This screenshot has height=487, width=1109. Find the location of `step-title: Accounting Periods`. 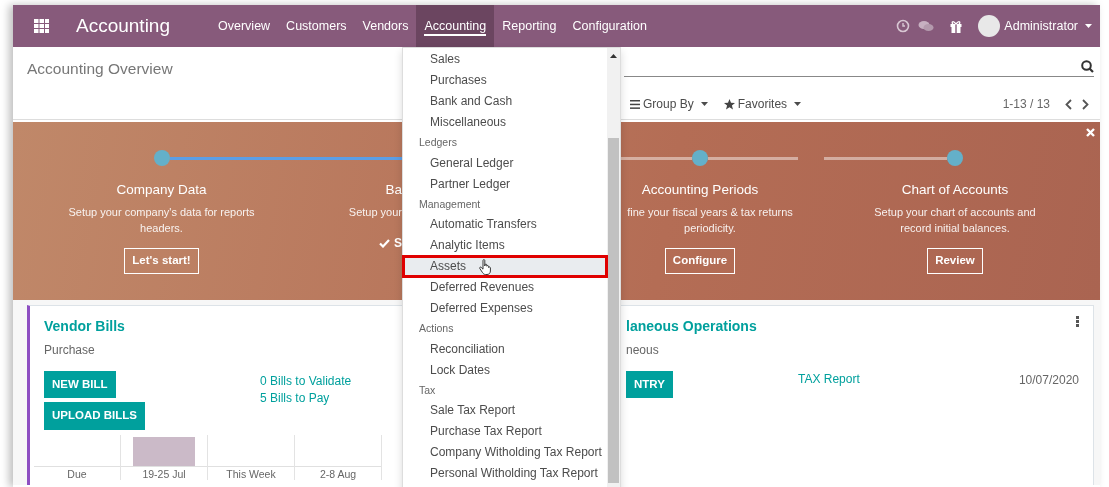

step-title: Accounting Periods is located at coordinates (700, 190).